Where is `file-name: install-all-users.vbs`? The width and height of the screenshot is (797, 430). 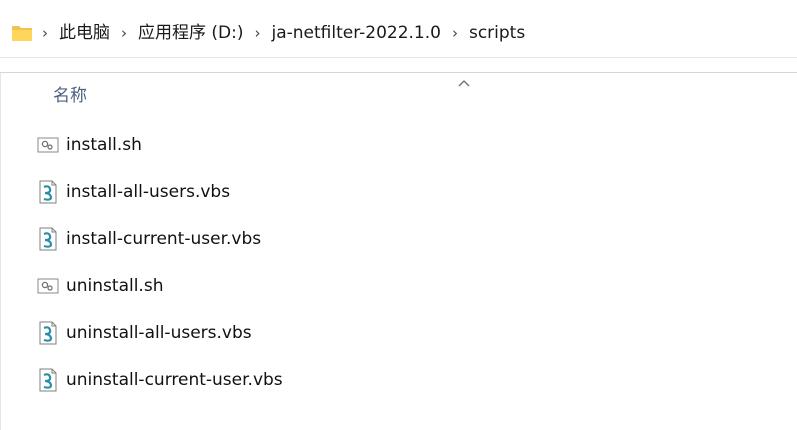
file-name: install-all-users.vbs is located at coordinates (148, 191).